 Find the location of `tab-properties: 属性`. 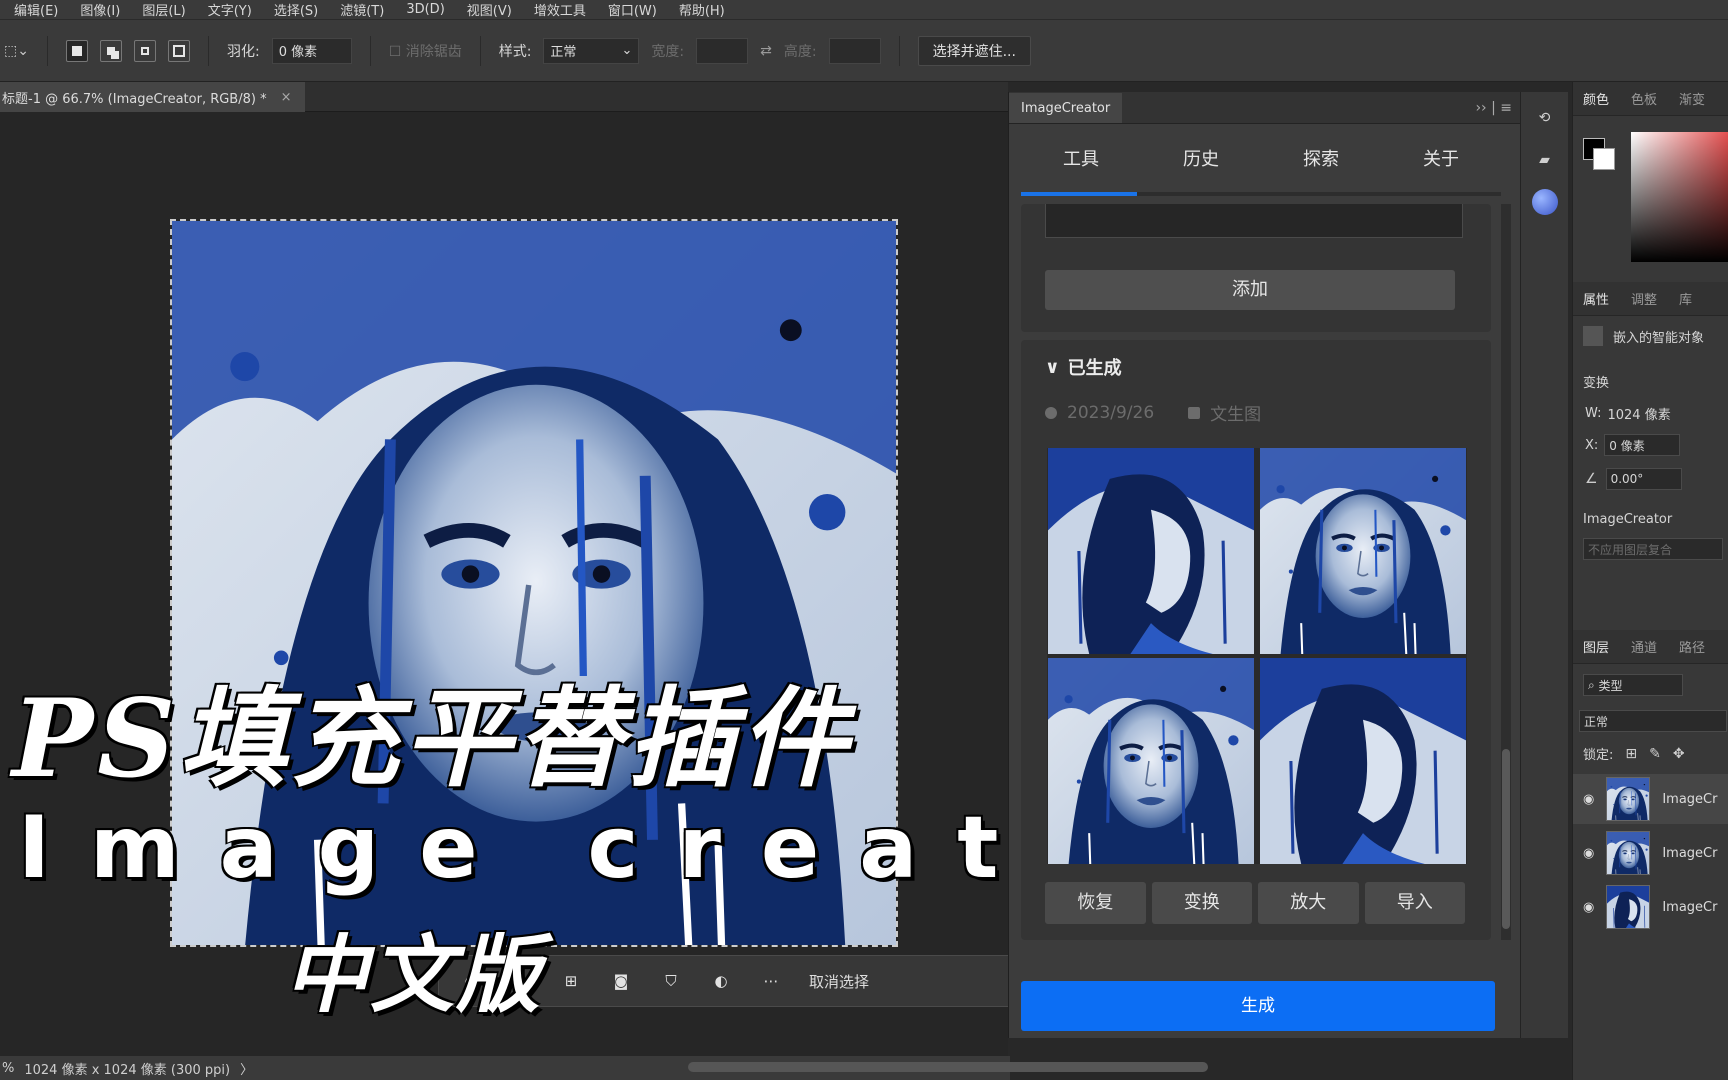

tab-properties: 属性 is located at coordinates (1596, 298).